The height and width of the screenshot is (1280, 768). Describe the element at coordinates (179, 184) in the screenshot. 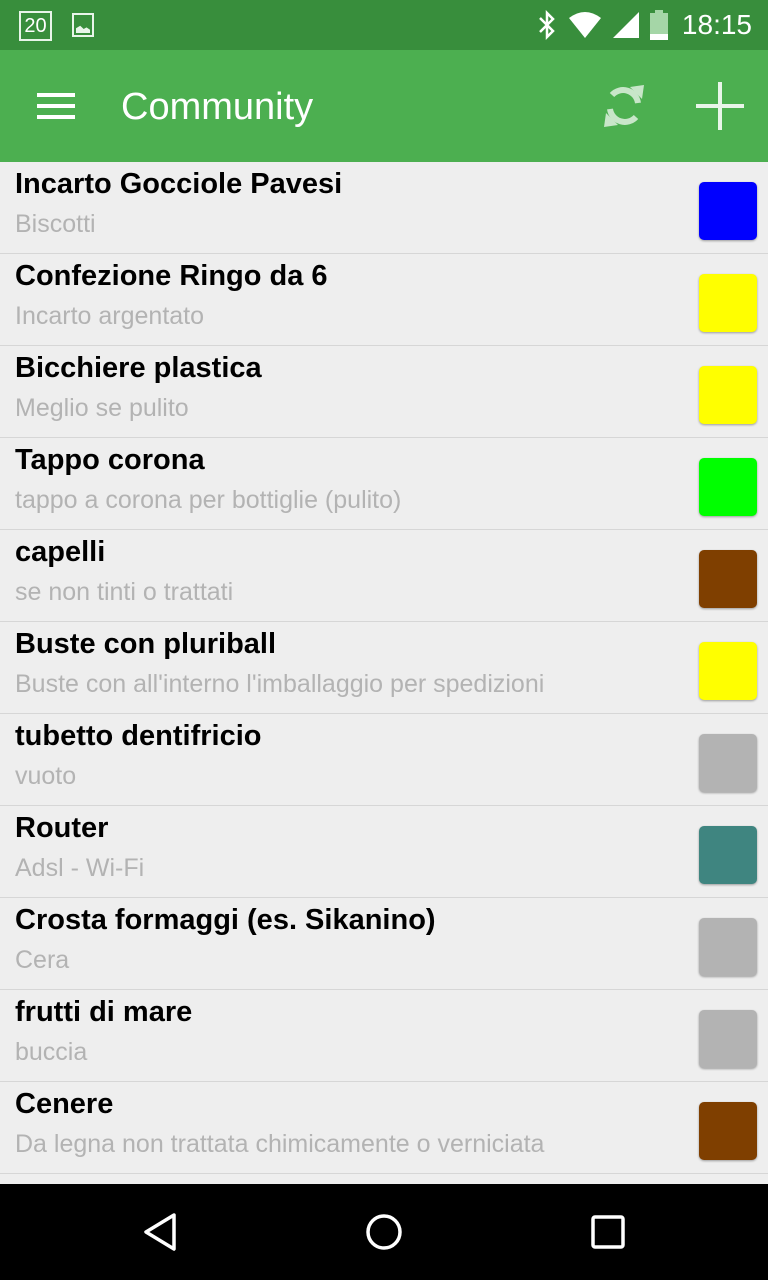

I see `item-name: Incarto Gocciole Pavesi` at that location.